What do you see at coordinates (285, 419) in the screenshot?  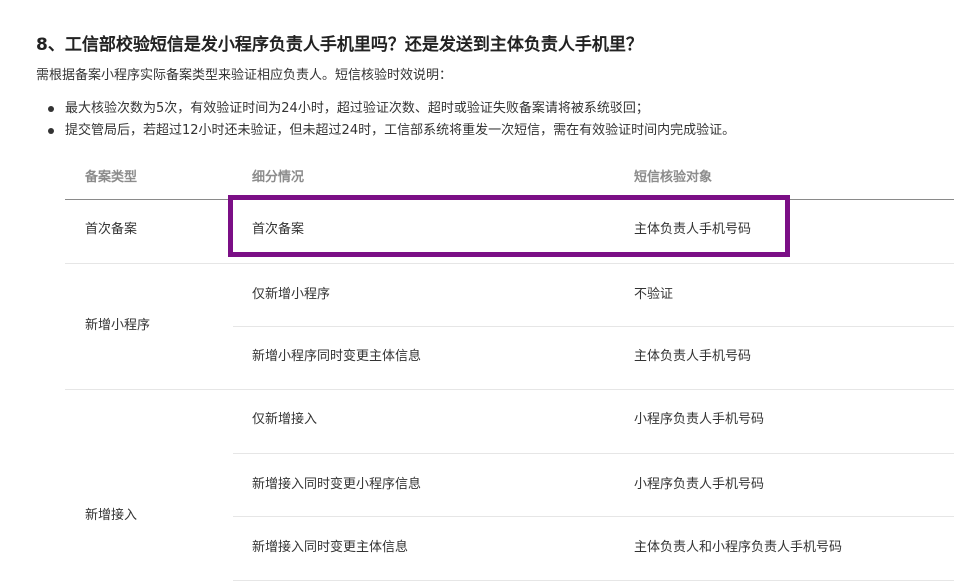 I see `table-cell-detail: 仅新增接入` at bounding box center [285, 419].